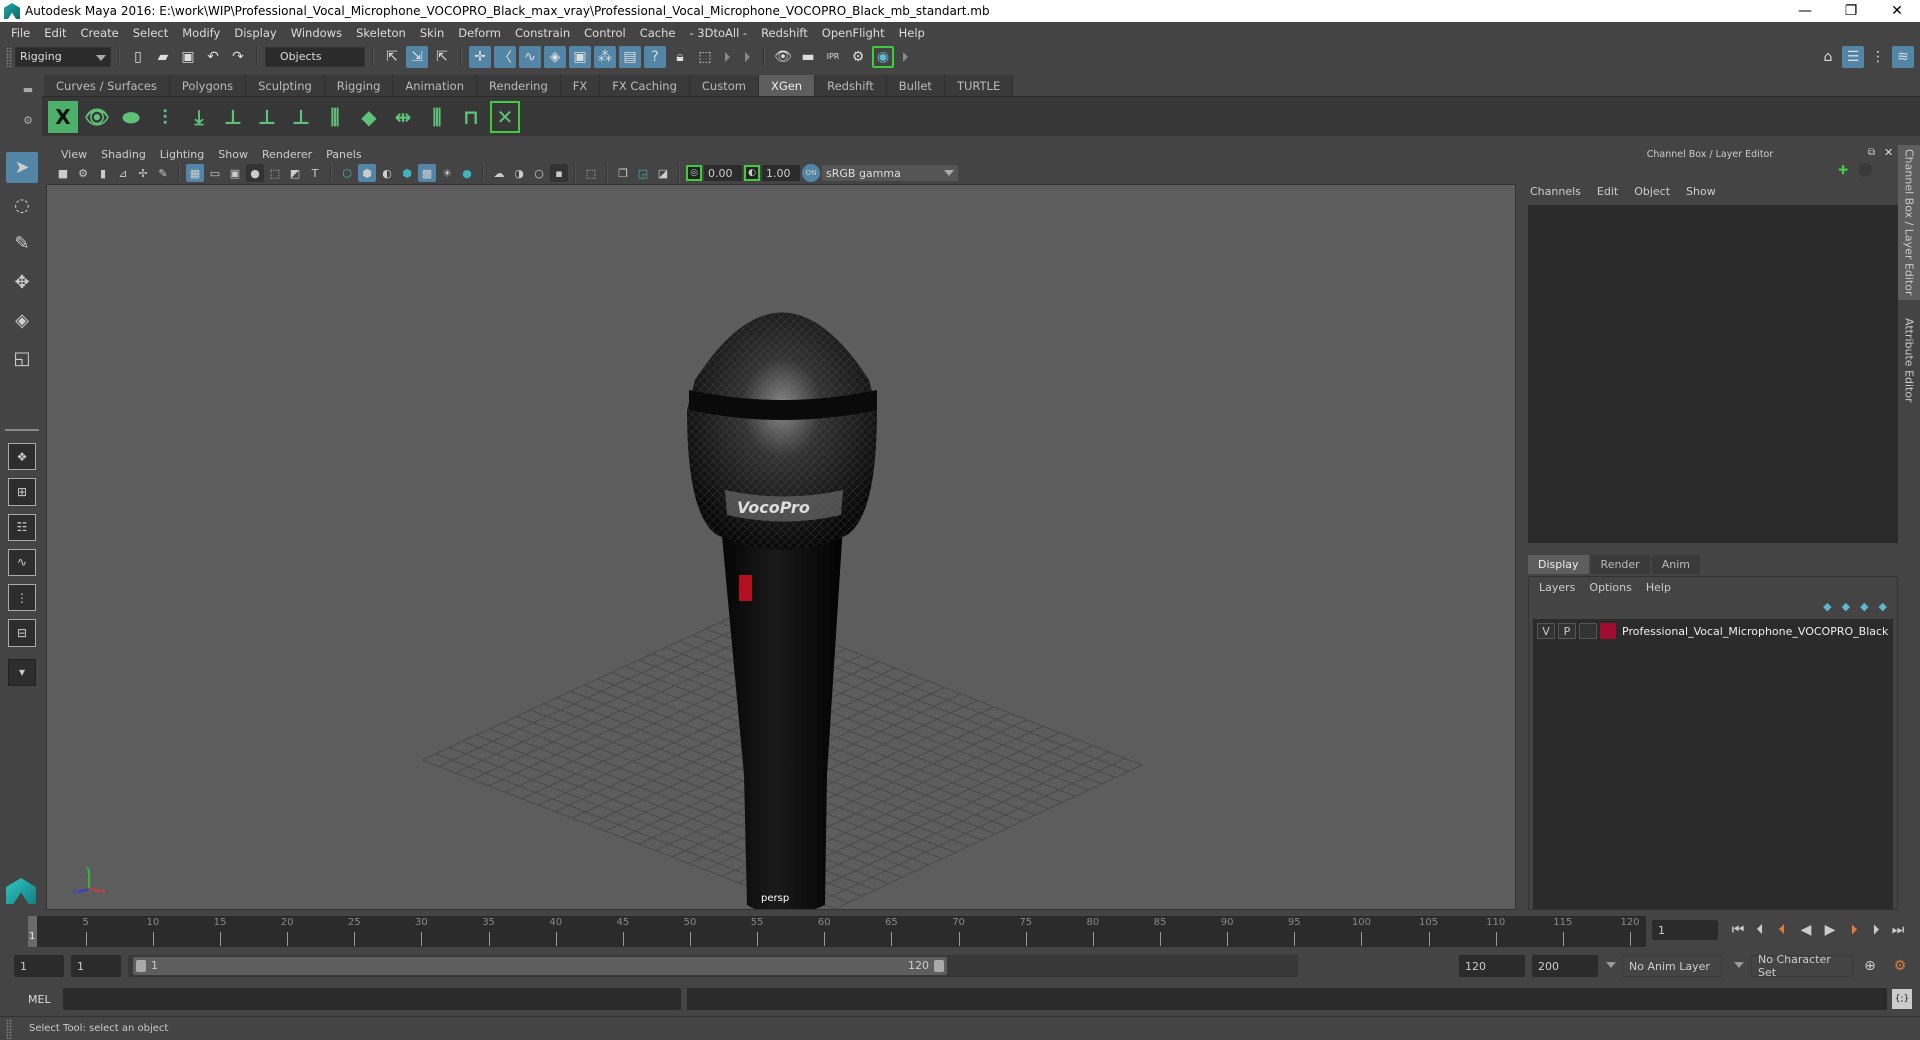 The width and height of the screenshot is (1920, 1040). Describe the element at coordinates (1738, 930) in the screenshot. I see `go-to-start-icon: ⏮` at that location.